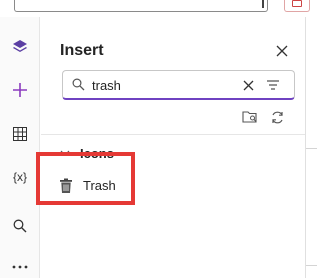 This screenshot has height=278, width=320. Describe the element at coordinates (20, 134) in the screenshot. I see `table-icon` at that location.